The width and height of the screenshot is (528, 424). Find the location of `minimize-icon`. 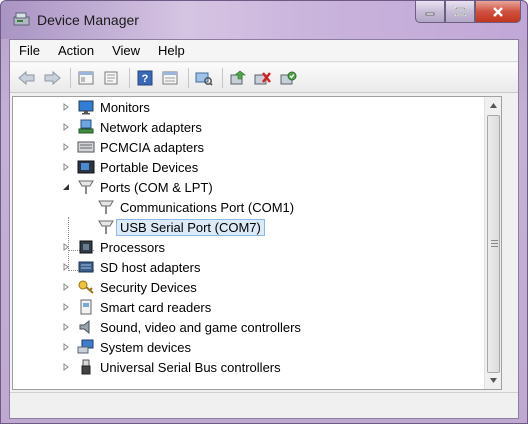

minimize-icon is located at coordinates (430, 13).